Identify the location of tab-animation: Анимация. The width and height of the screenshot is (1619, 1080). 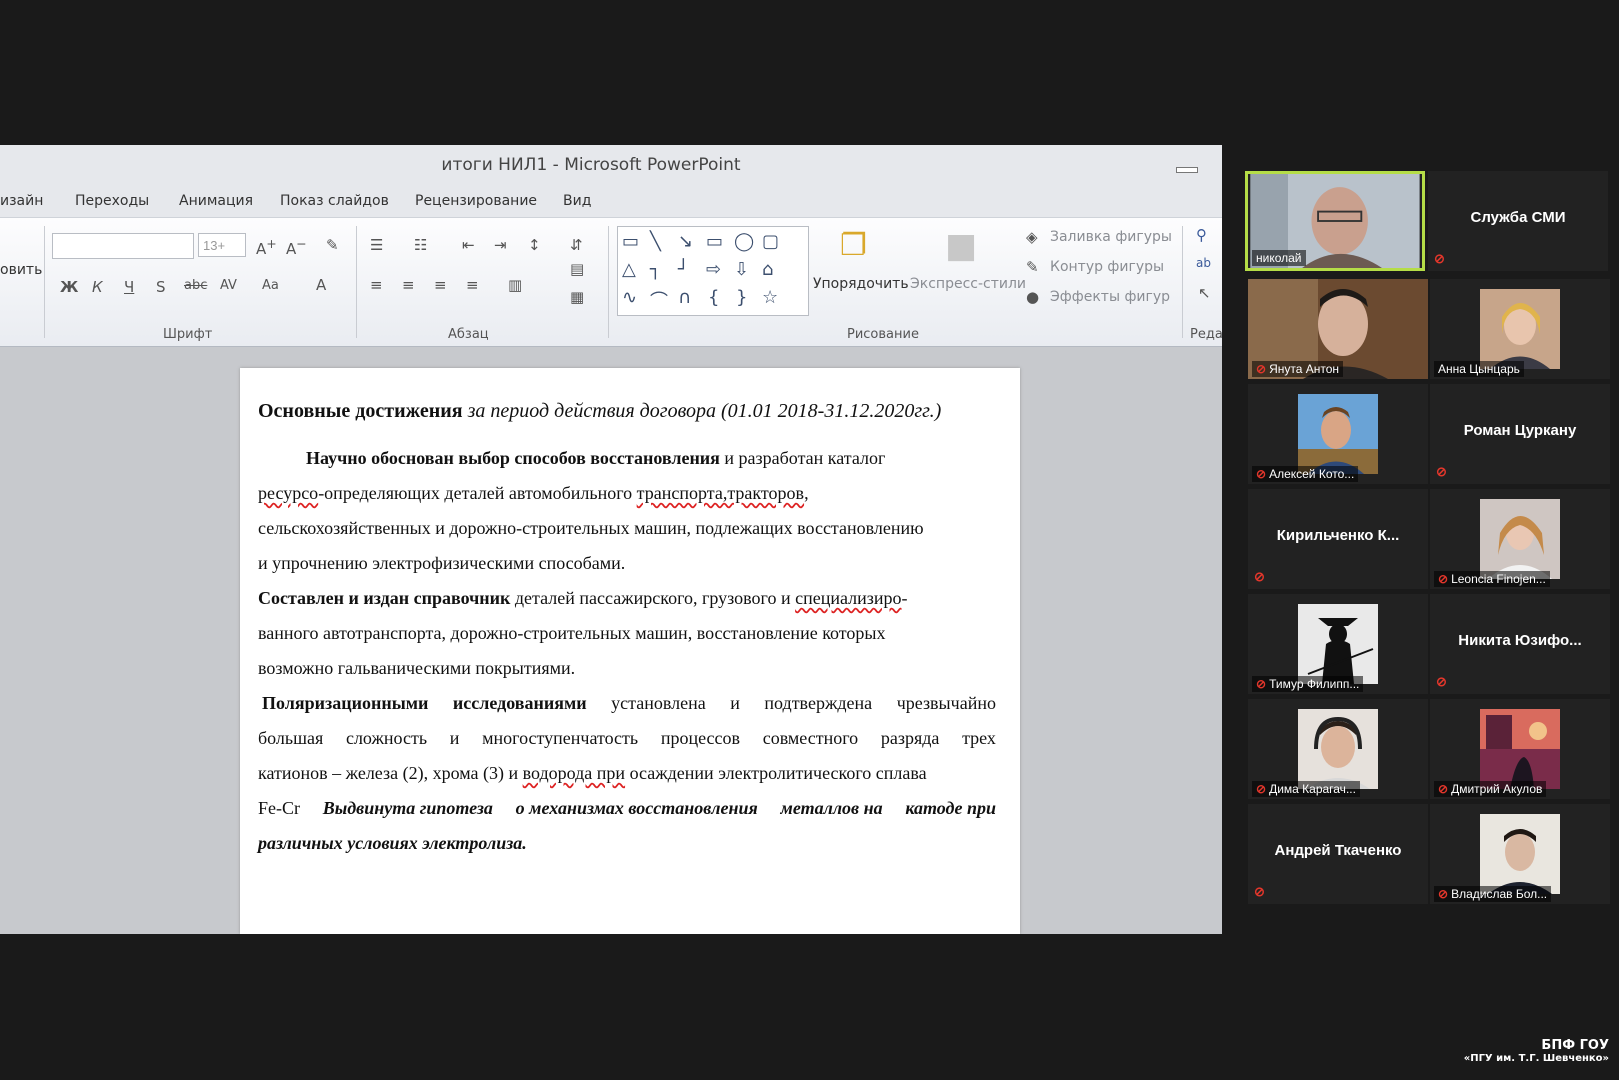
(216, 201).